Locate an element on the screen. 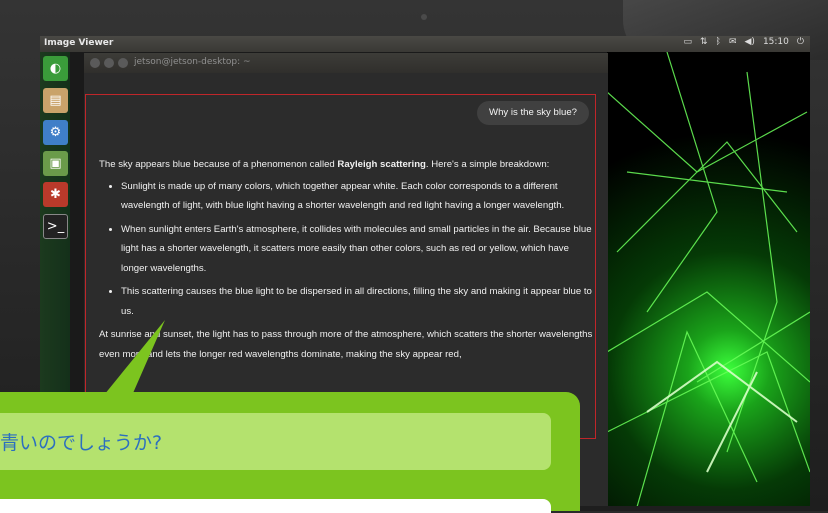 This screenshot has width=828, height=513. top-panel: Image Viewer ▭ ⇅ ᛒ ✉ ◀) 15:10 ⏻ is located at coordinates (425, 44).